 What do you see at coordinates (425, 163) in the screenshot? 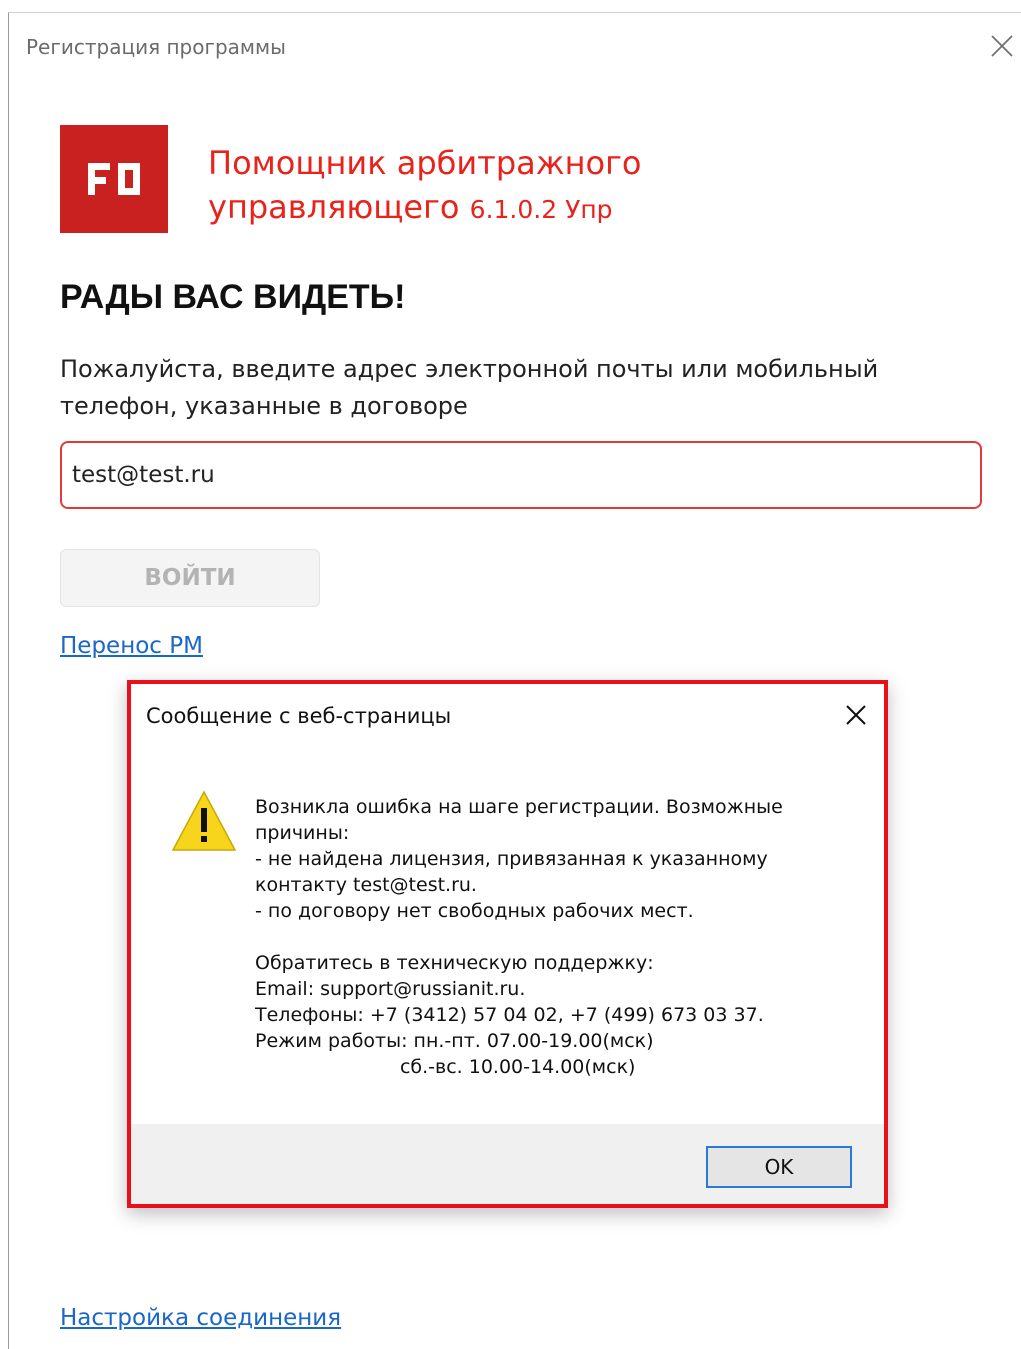
I see `app-title-line1: Помощник арбитражного` at bounding box center [425, 163].